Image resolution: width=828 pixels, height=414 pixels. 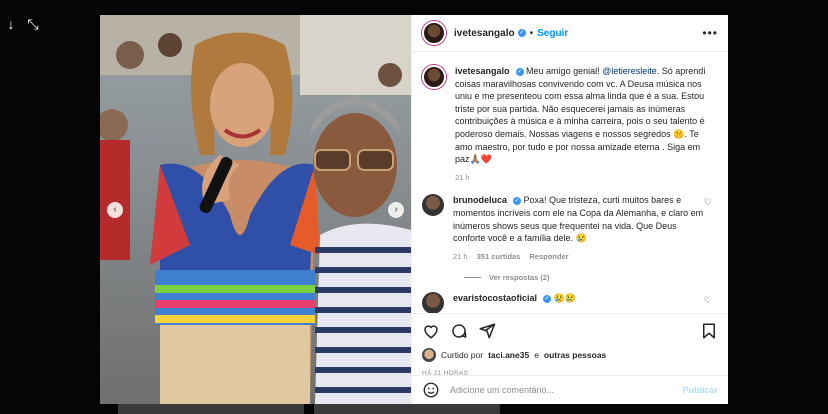 I want to click on comment-bubble-icon, so click(x=459, y=331).